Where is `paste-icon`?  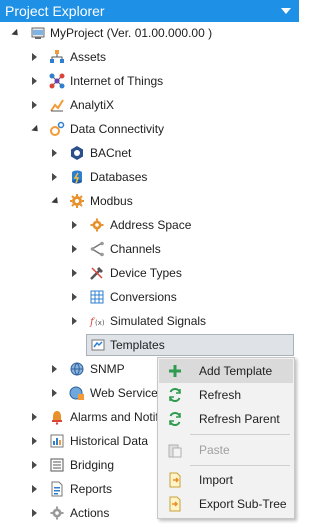 paste-icon is located at coordinates (175, 451).